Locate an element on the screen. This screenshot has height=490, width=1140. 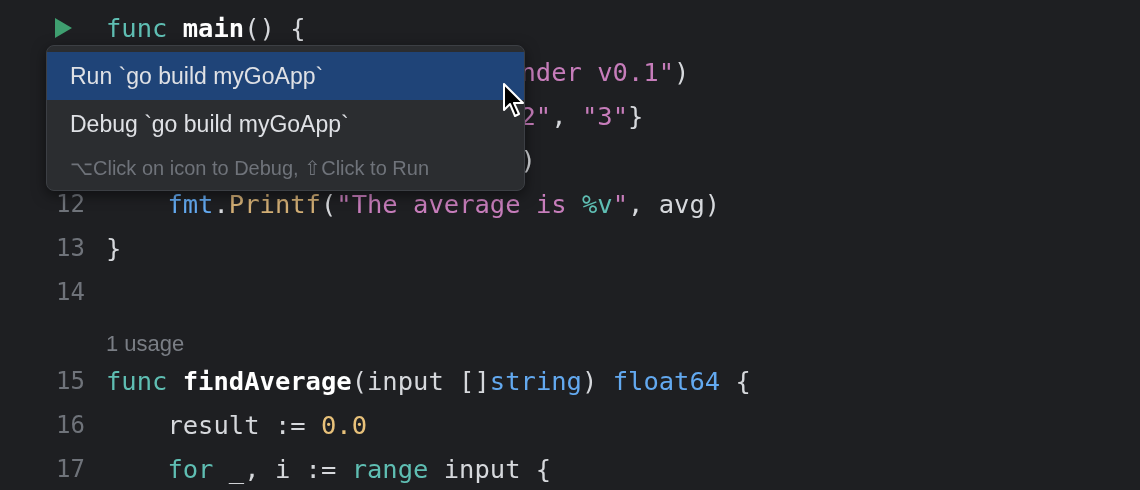
line-number: 17 is located at coordinates (70, 469).